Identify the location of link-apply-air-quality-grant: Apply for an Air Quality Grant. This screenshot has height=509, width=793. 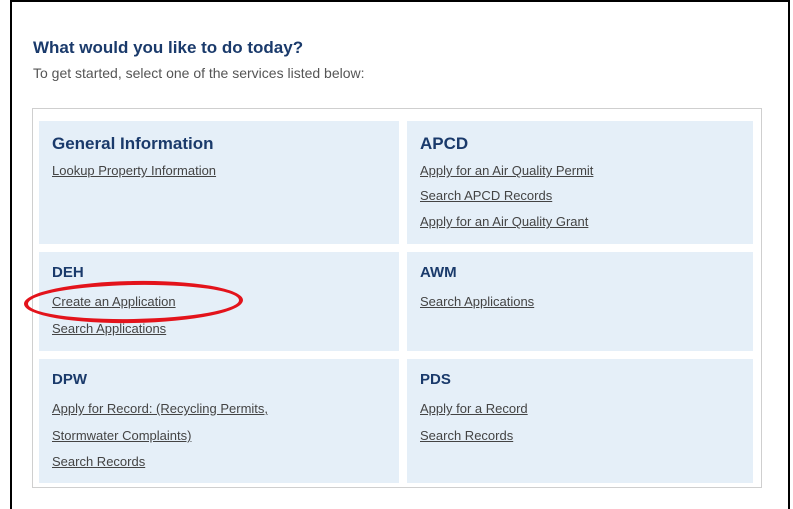
(504, 221).